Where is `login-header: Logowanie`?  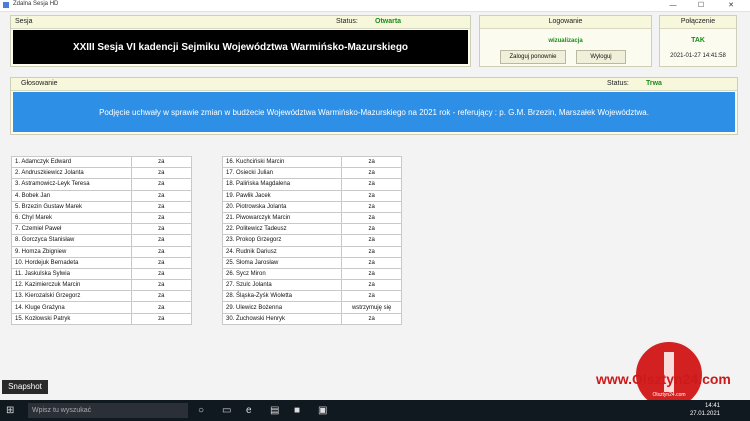 login-header: Logowanie is located at coordinates (565, 22).